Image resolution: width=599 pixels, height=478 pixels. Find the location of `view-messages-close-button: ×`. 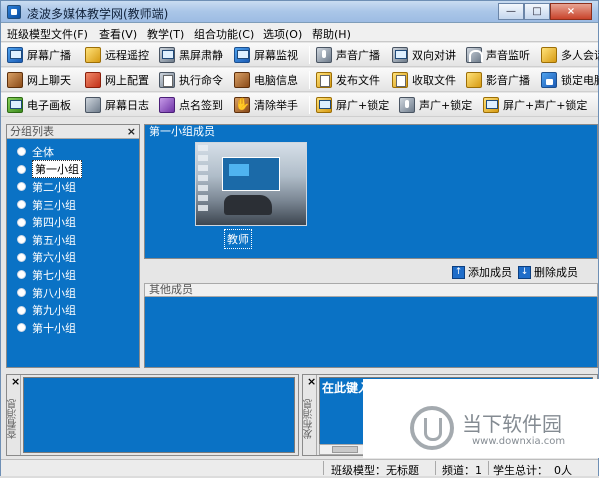

view-messages-close-button: × is located at coordinates (15, 381).